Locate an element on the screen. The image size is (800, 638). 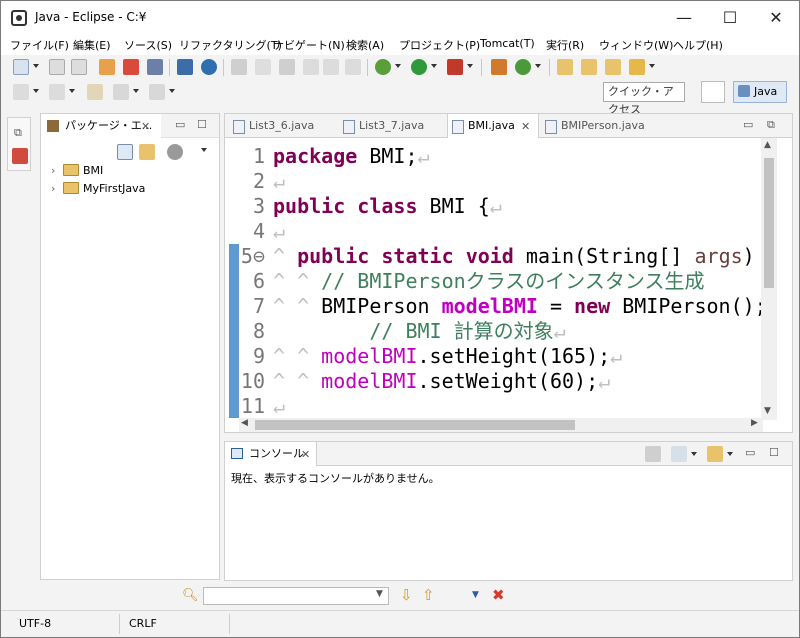
new-dropdown-icon is located at coordinates (36, 66).